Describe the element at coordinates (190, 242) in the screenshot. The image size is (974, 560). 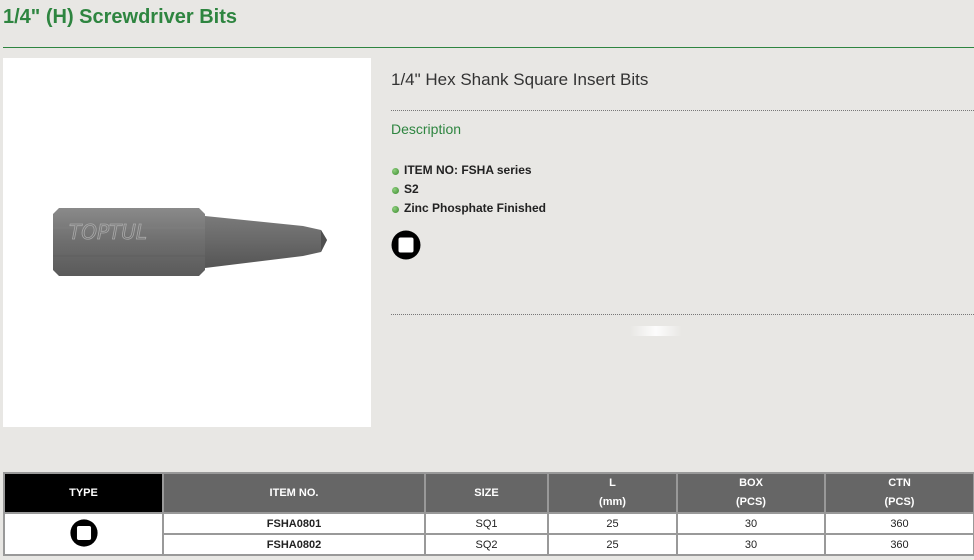
I see `screwdriver-bit-illustration: TOPTUL` at that location.